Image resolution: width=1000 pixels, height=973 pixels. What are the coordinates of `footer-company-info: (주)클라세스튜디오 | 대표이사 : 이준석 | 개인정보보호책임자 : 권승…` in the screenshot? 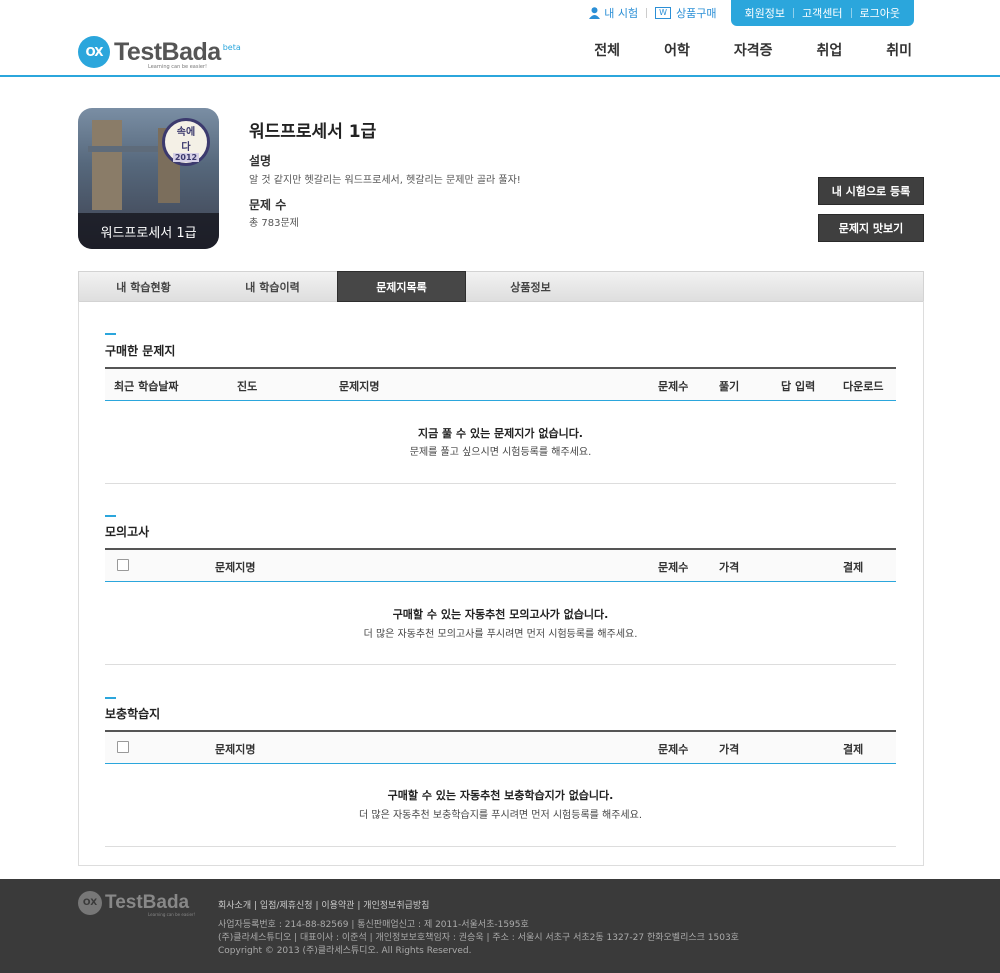 It's located at (478, 938).